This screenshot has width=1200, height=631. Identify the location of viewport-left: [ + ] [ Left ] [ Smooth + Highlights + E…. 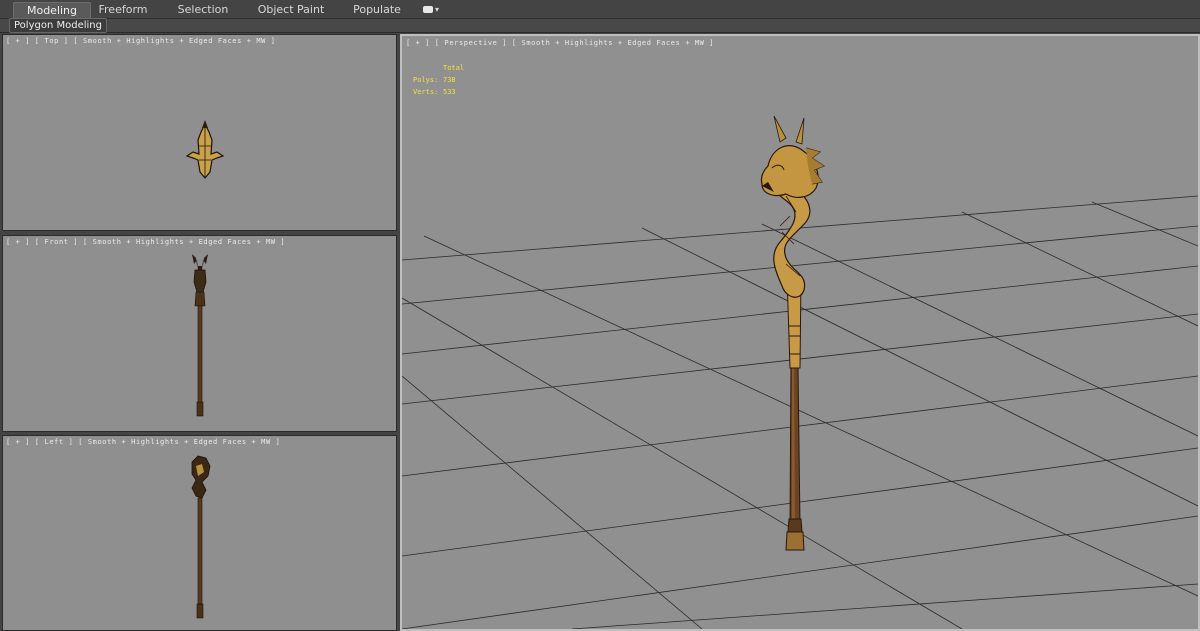
(199, 533).